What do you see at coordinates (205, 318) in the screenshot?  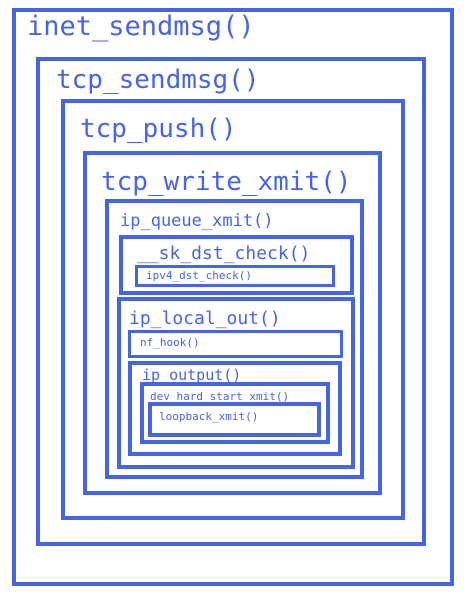 I see `ip-local-out-label: ip_local_out()` at bounding box center [205, 318].